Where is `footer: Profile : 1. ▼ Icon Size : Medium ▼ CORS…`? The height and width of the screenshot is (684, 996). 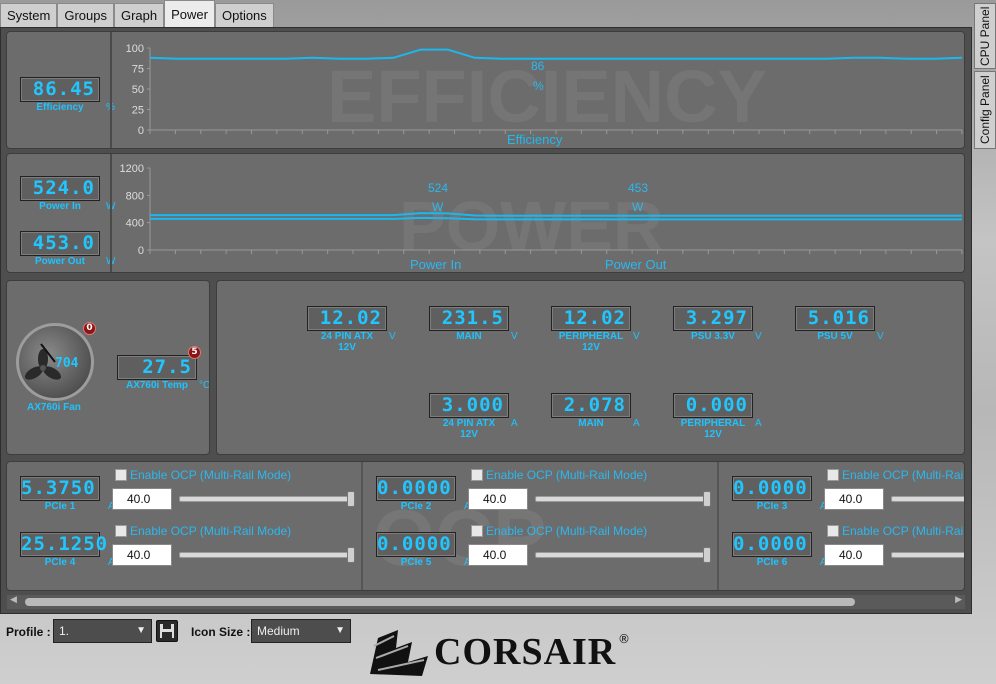
footer: Profile : 1. ▼ Icon Size : Medium ▼ CORS… is located at coordinates (498, 649).